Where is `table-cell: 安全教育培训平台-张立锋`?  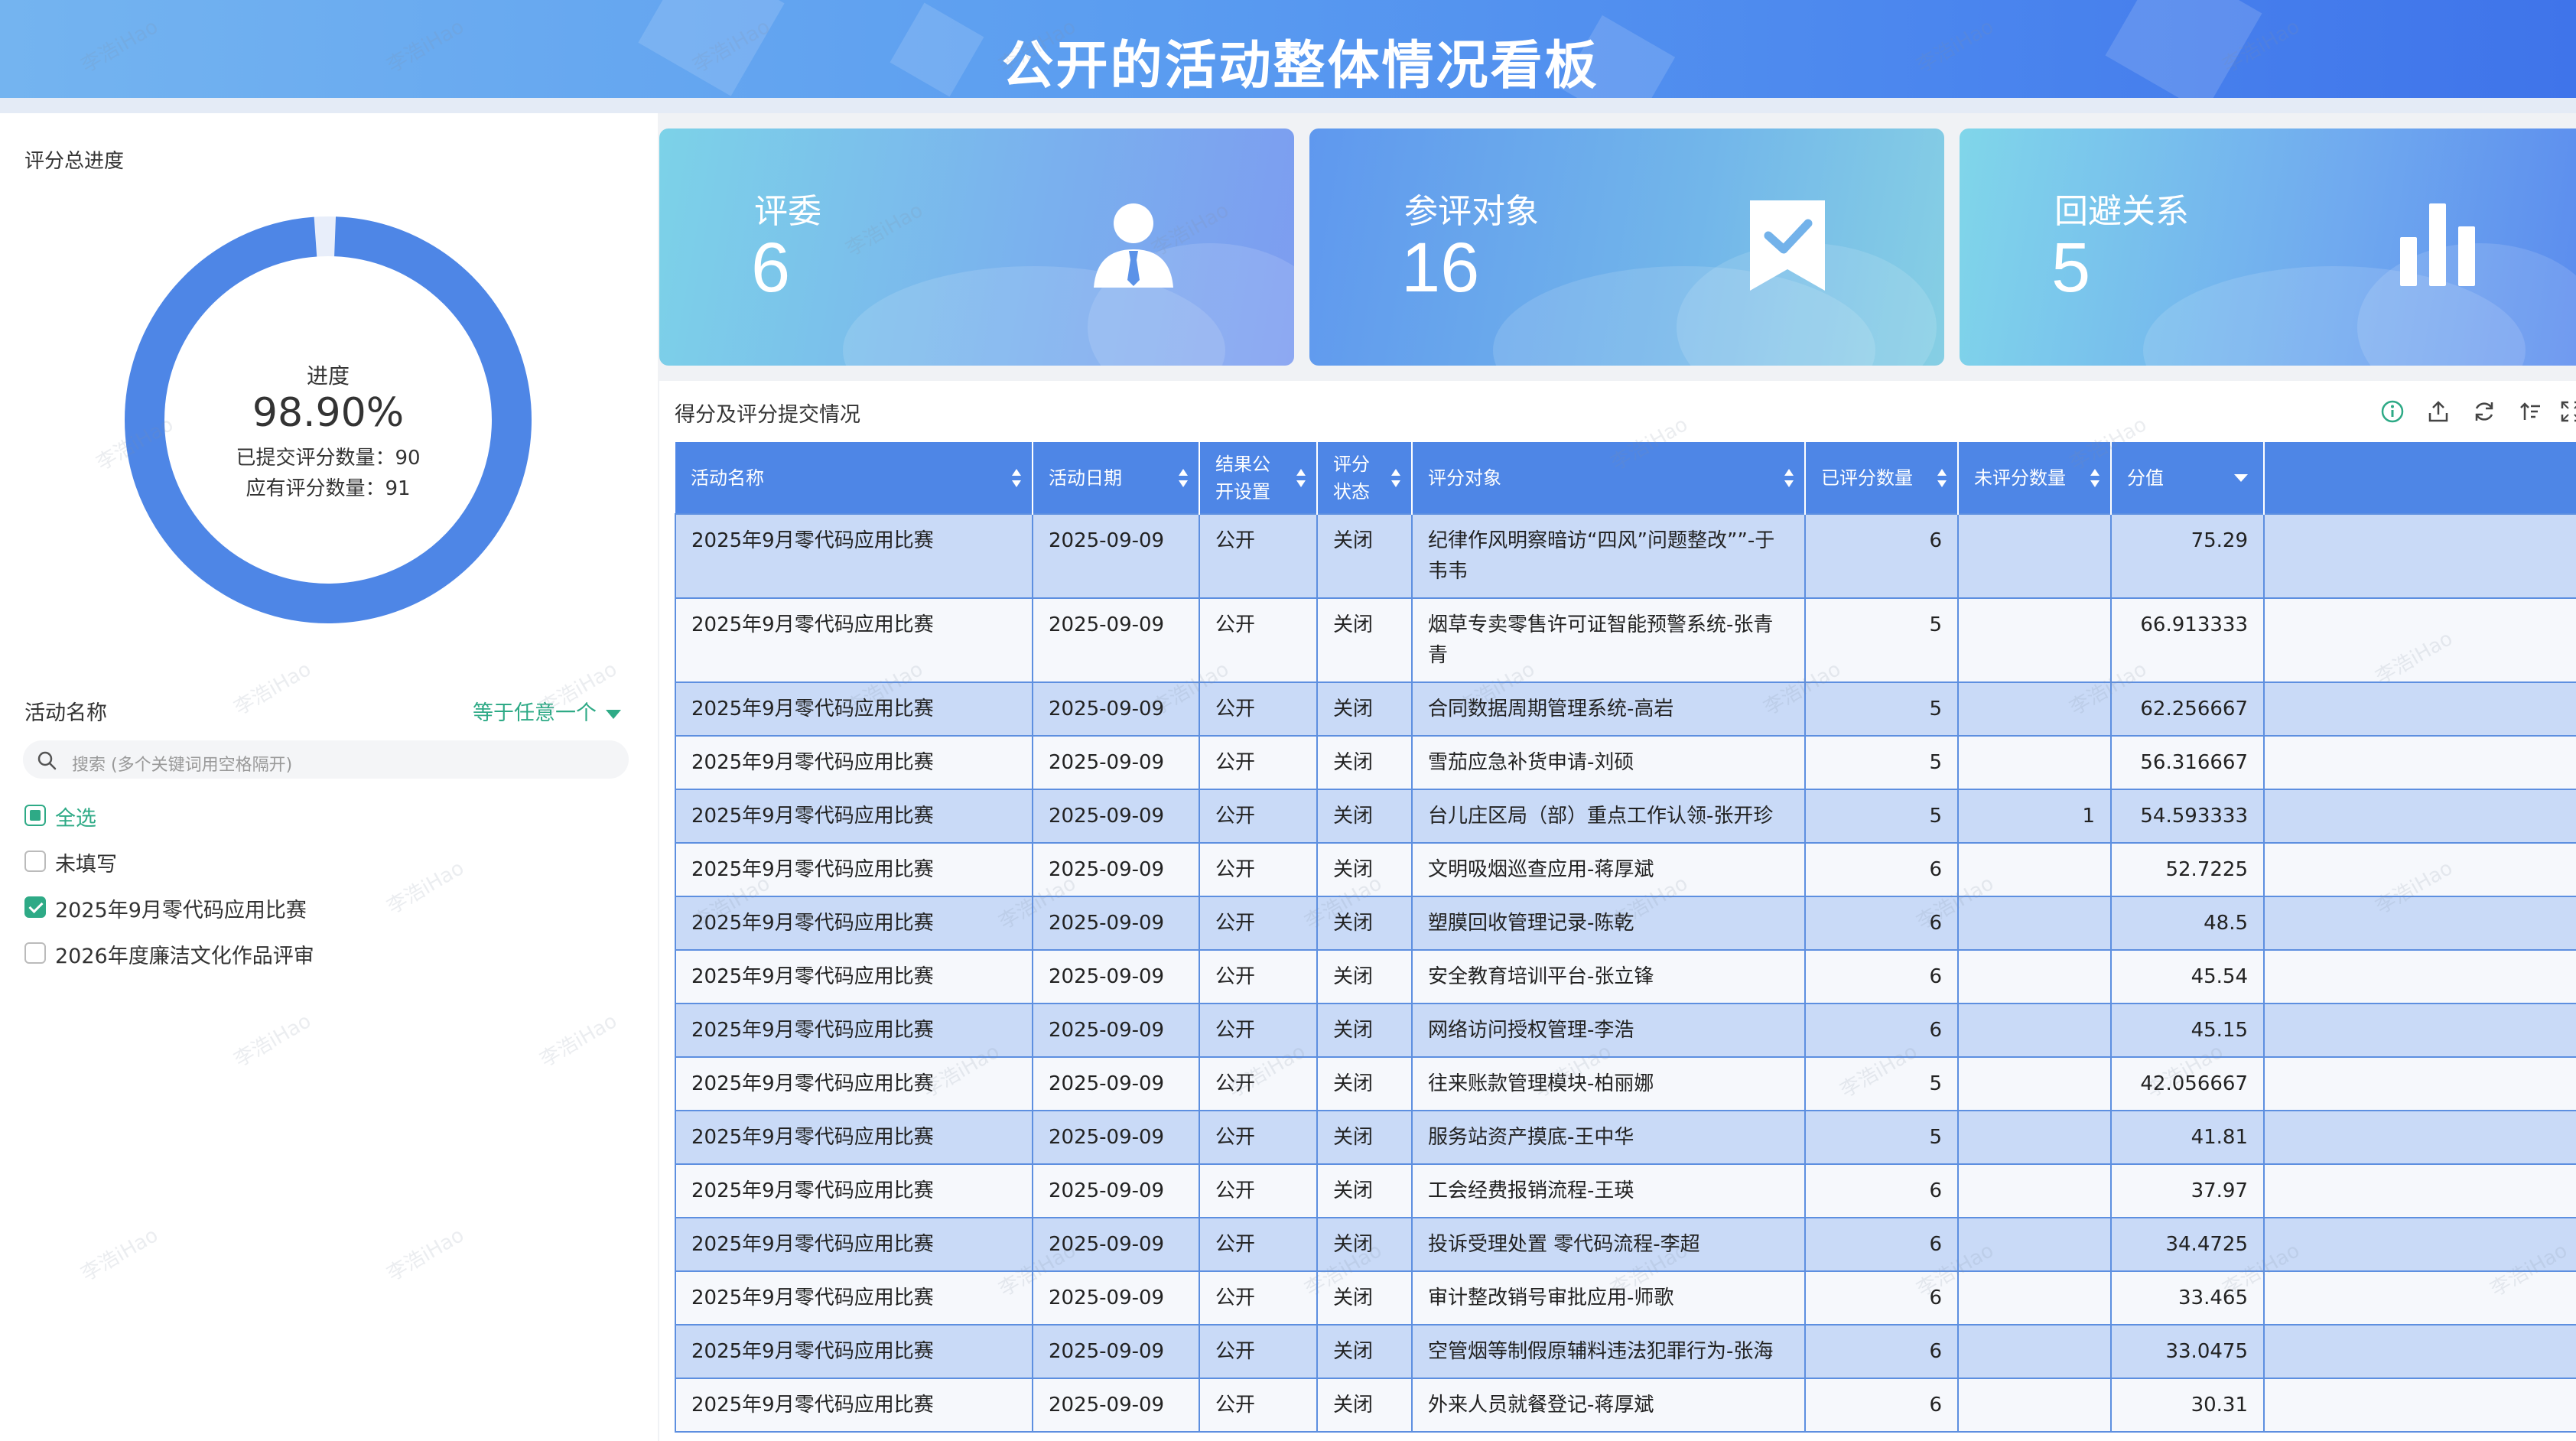
table-cell: 安全教育培训平台-张立锋 is located at coordinates (1608, 977).